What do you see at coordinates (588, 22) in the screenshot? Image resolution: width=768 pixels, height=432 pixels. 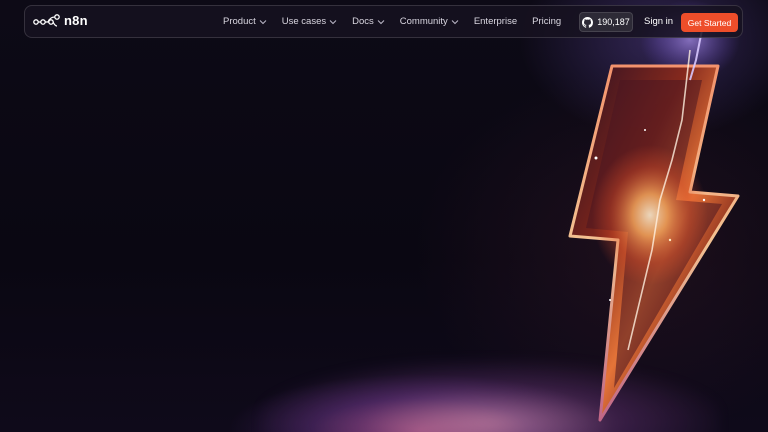 I see `github-icon` at bounding box center [588, 22].